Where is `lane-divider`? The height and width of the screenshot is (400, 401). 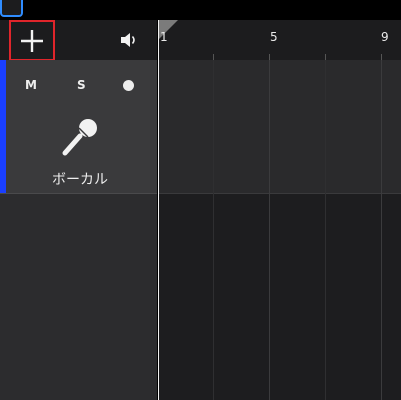 lane-divider is located at coordinates (279, 193).